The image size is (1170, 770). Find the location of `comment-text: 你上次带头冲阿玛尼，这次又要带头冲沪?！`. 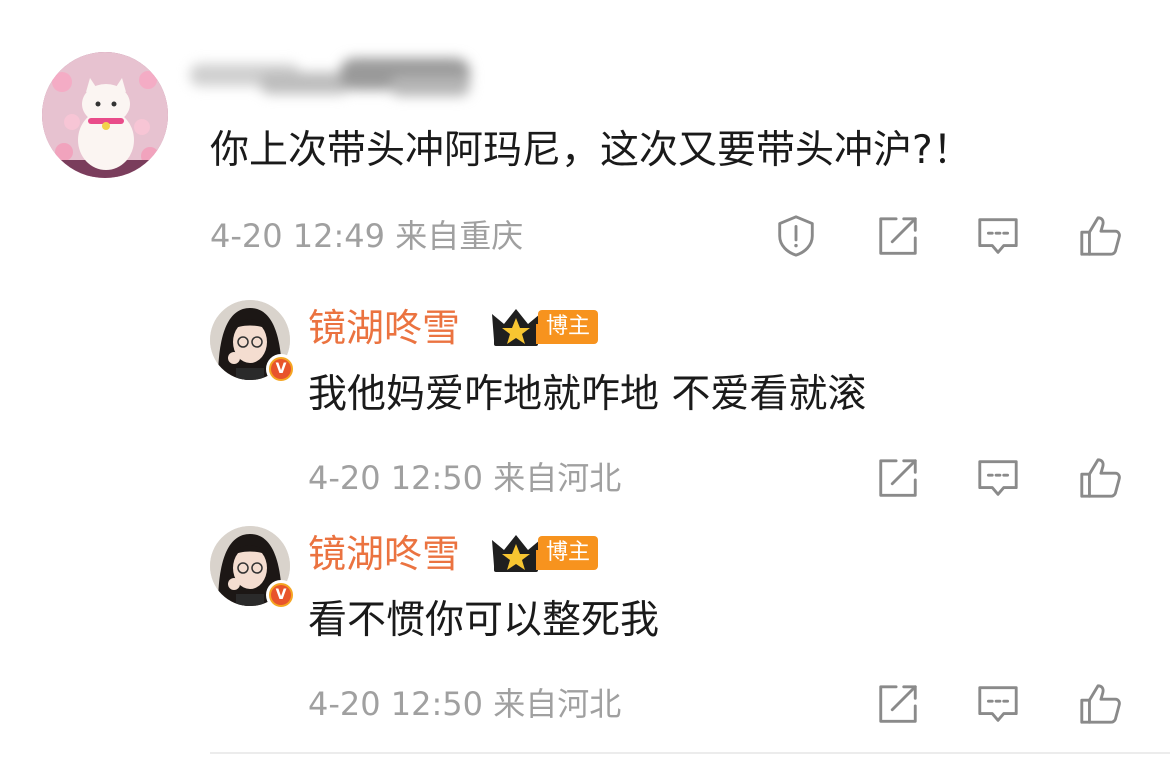

comment-text: 你上次带头冲阿玛尼，这次又要带头冲沪?！ is located at coordinates (591, 150).